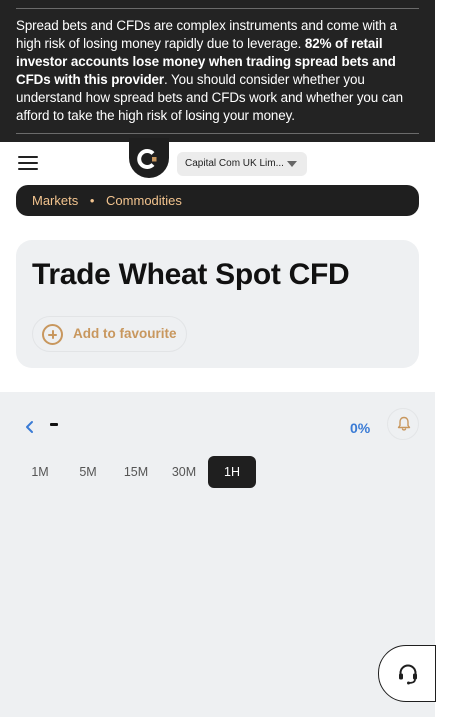 The image size is (450, 717). I want to click on add-to-favourite-button: Add to favourite, so click(109, 334).